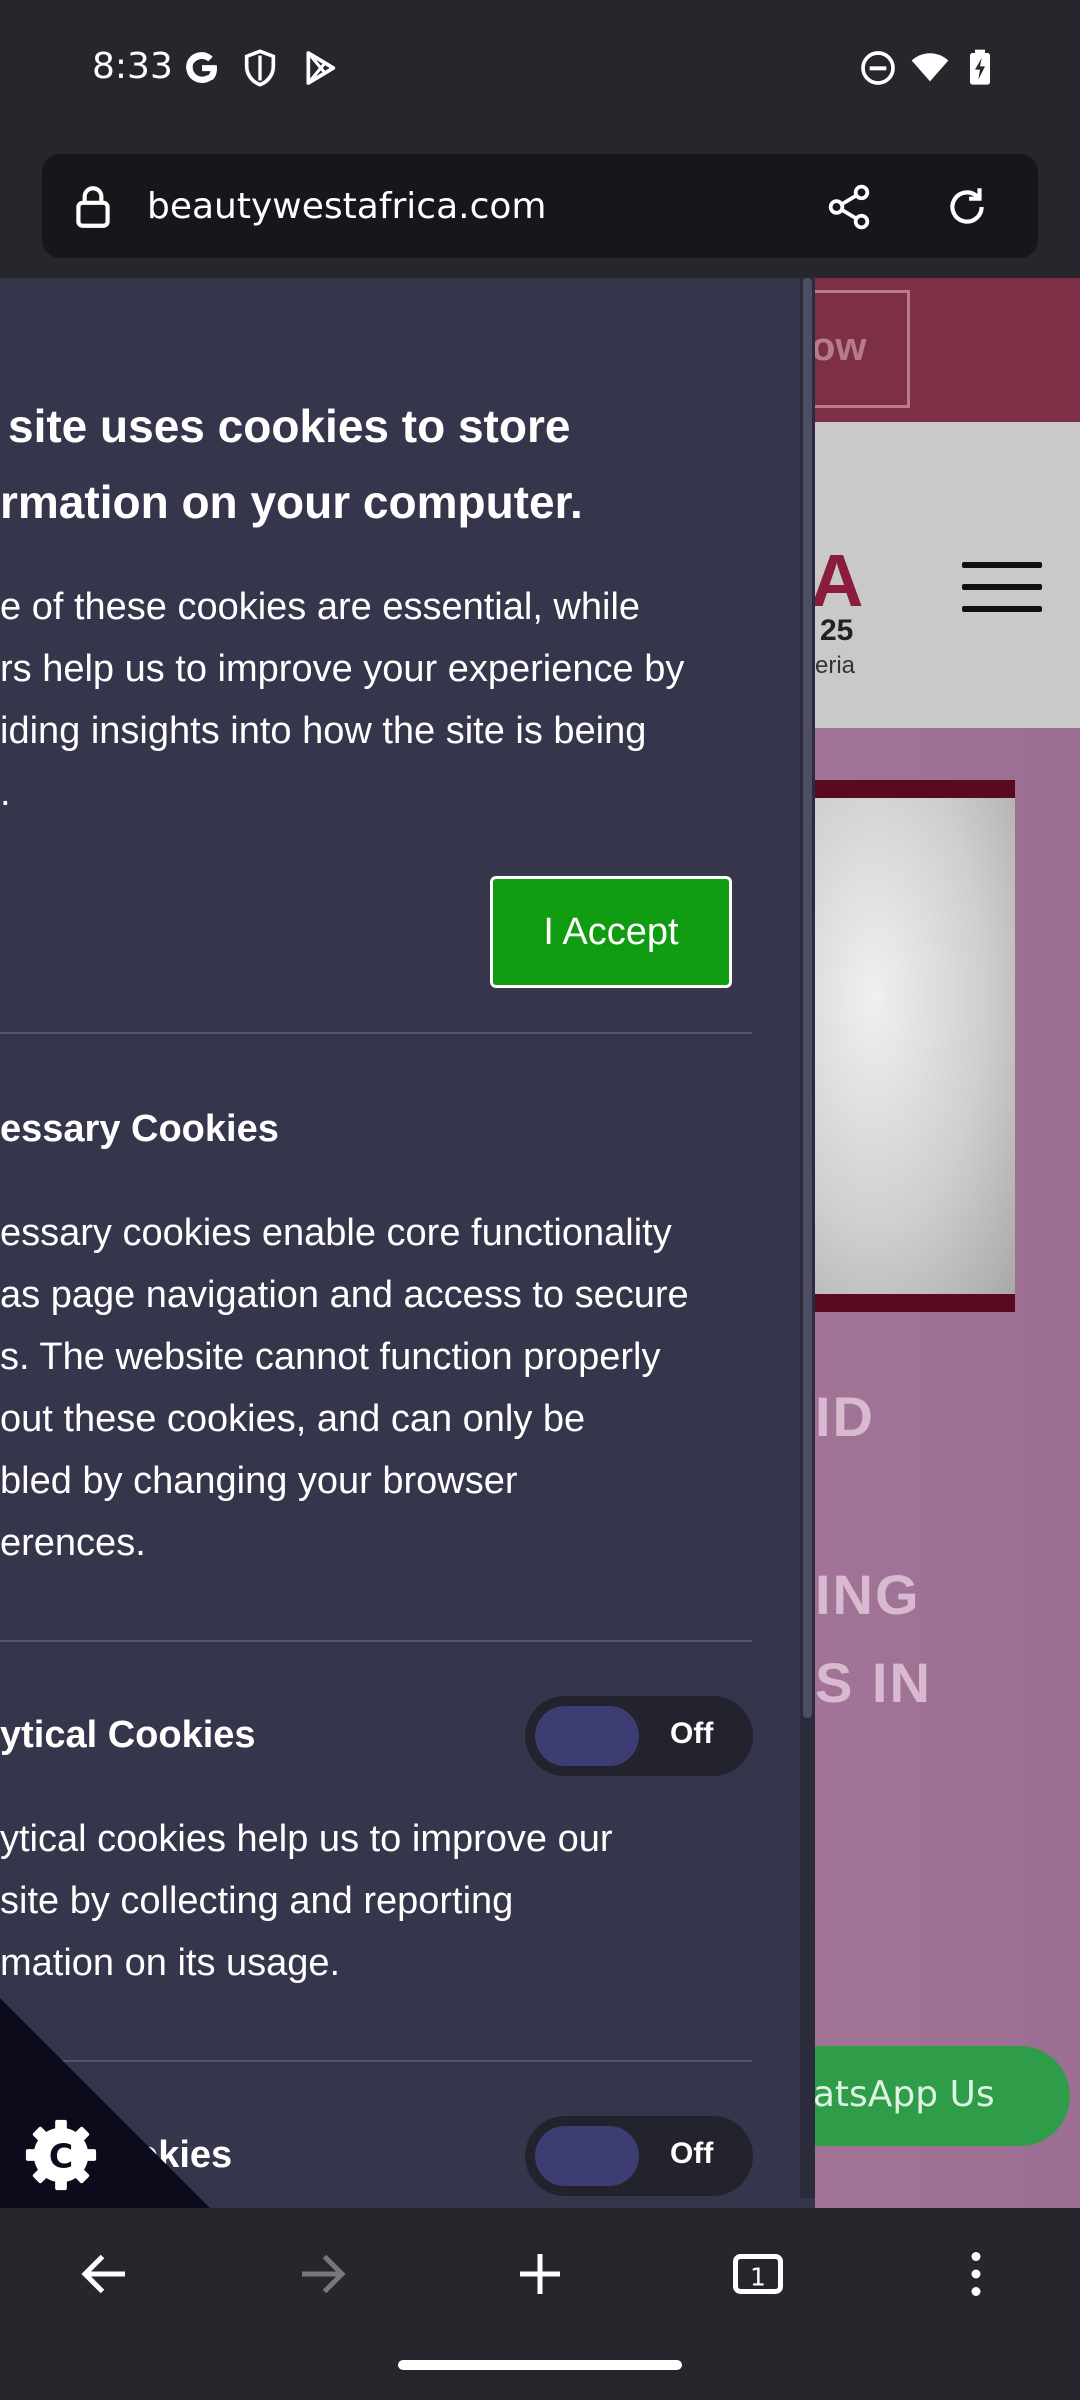  Describe the element at coordinates (5, 793) in the screenshot. I see `cookie-intro-line-4: .` at that location.